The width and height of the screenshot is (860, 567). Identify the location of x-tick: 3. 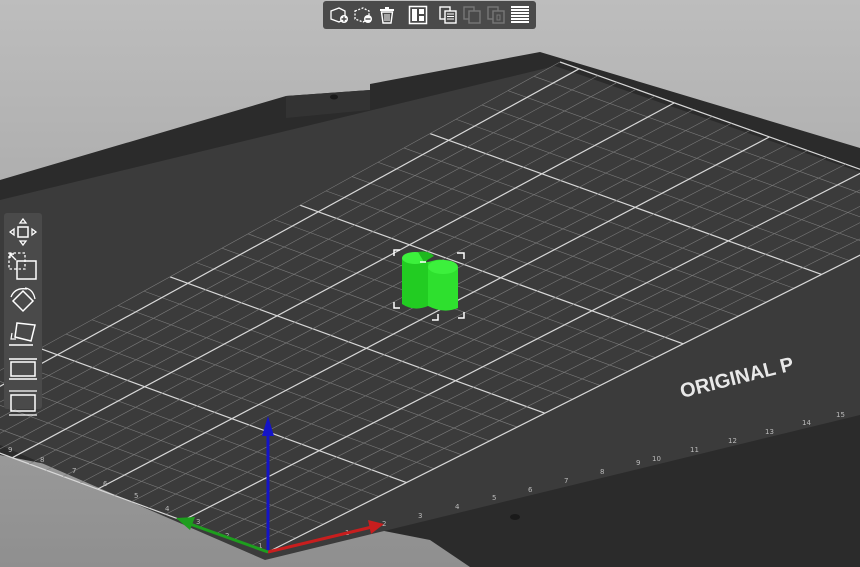
(420, 516).